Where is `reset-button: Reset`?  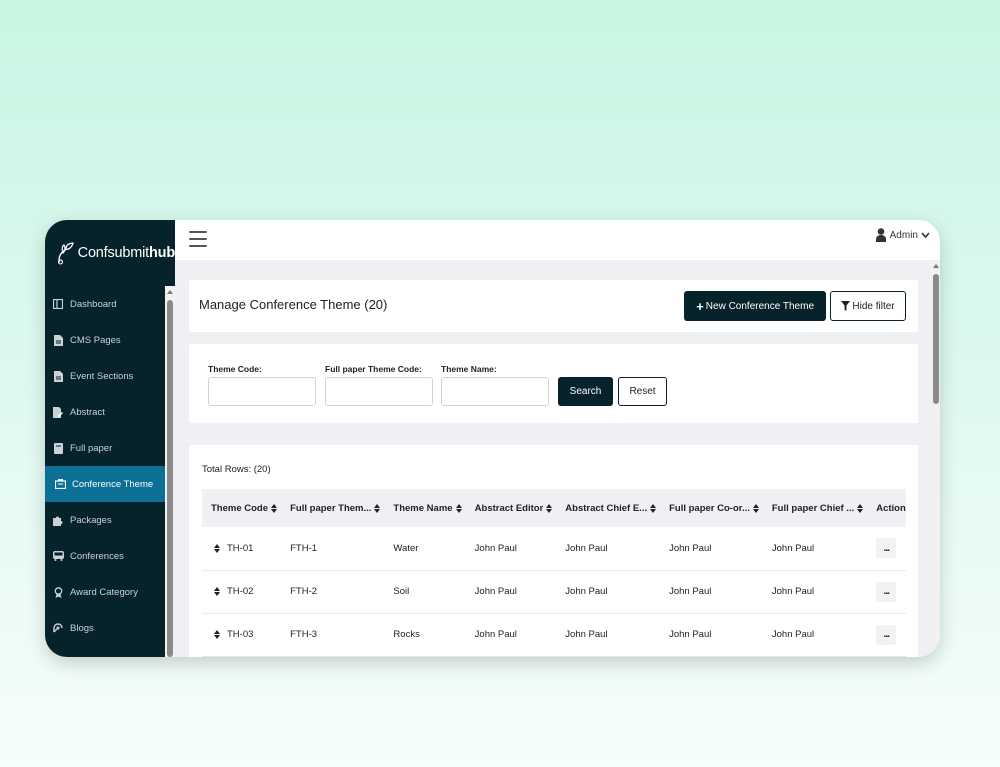 reset-button: Reset is located at coordinates (642, 391).